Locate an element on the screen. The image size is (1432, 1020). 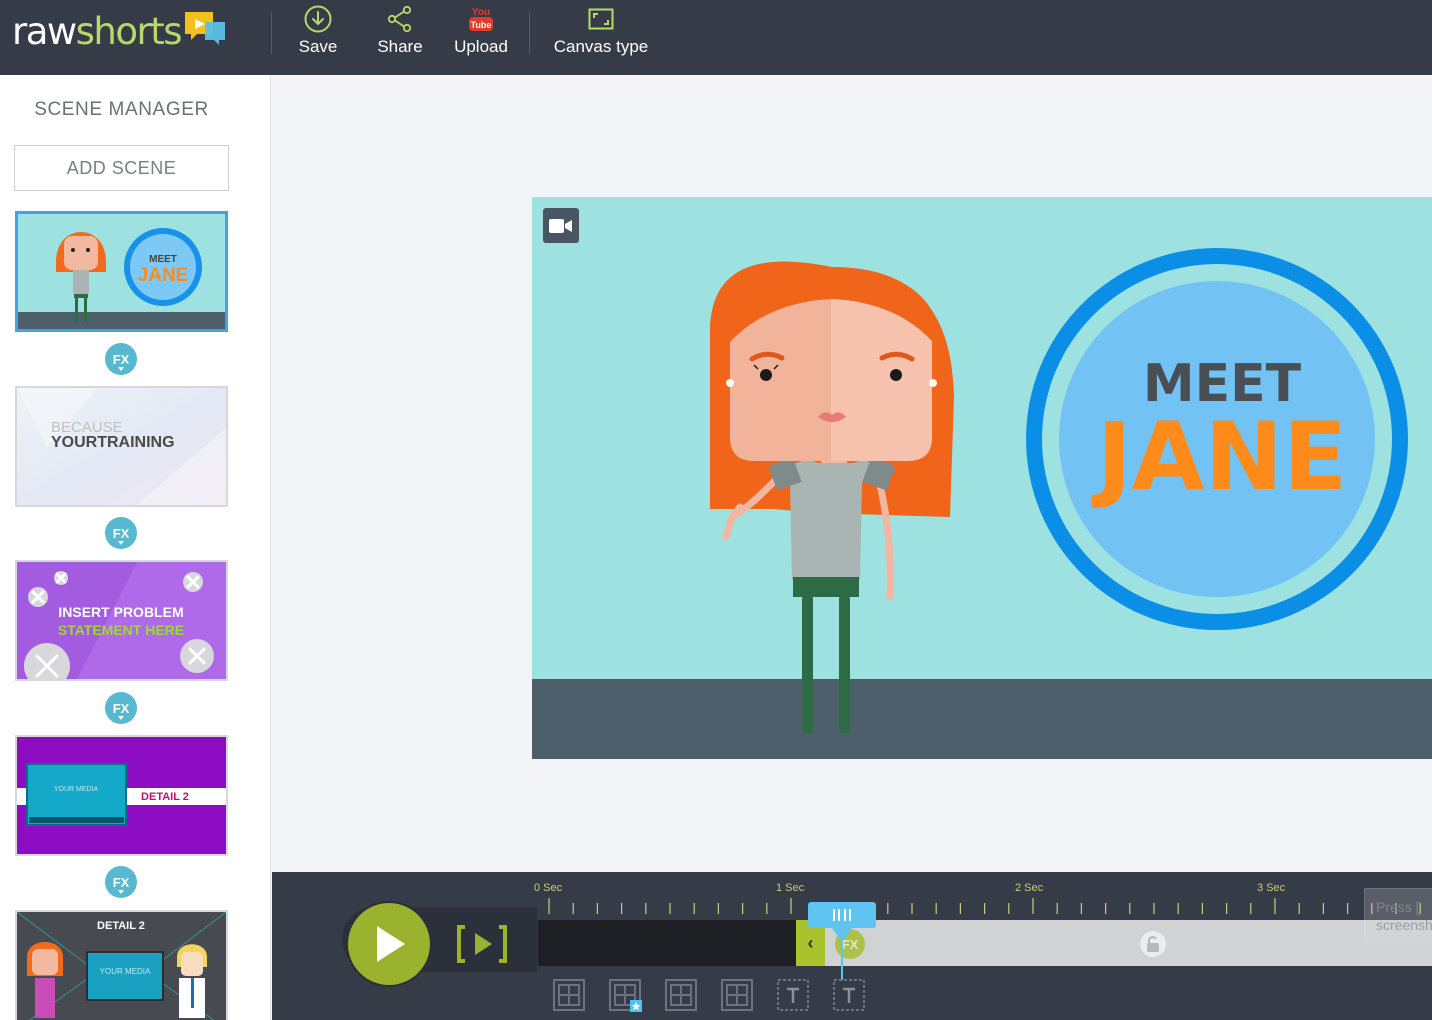
add-layer-icon is located at coordinates (569, 995).